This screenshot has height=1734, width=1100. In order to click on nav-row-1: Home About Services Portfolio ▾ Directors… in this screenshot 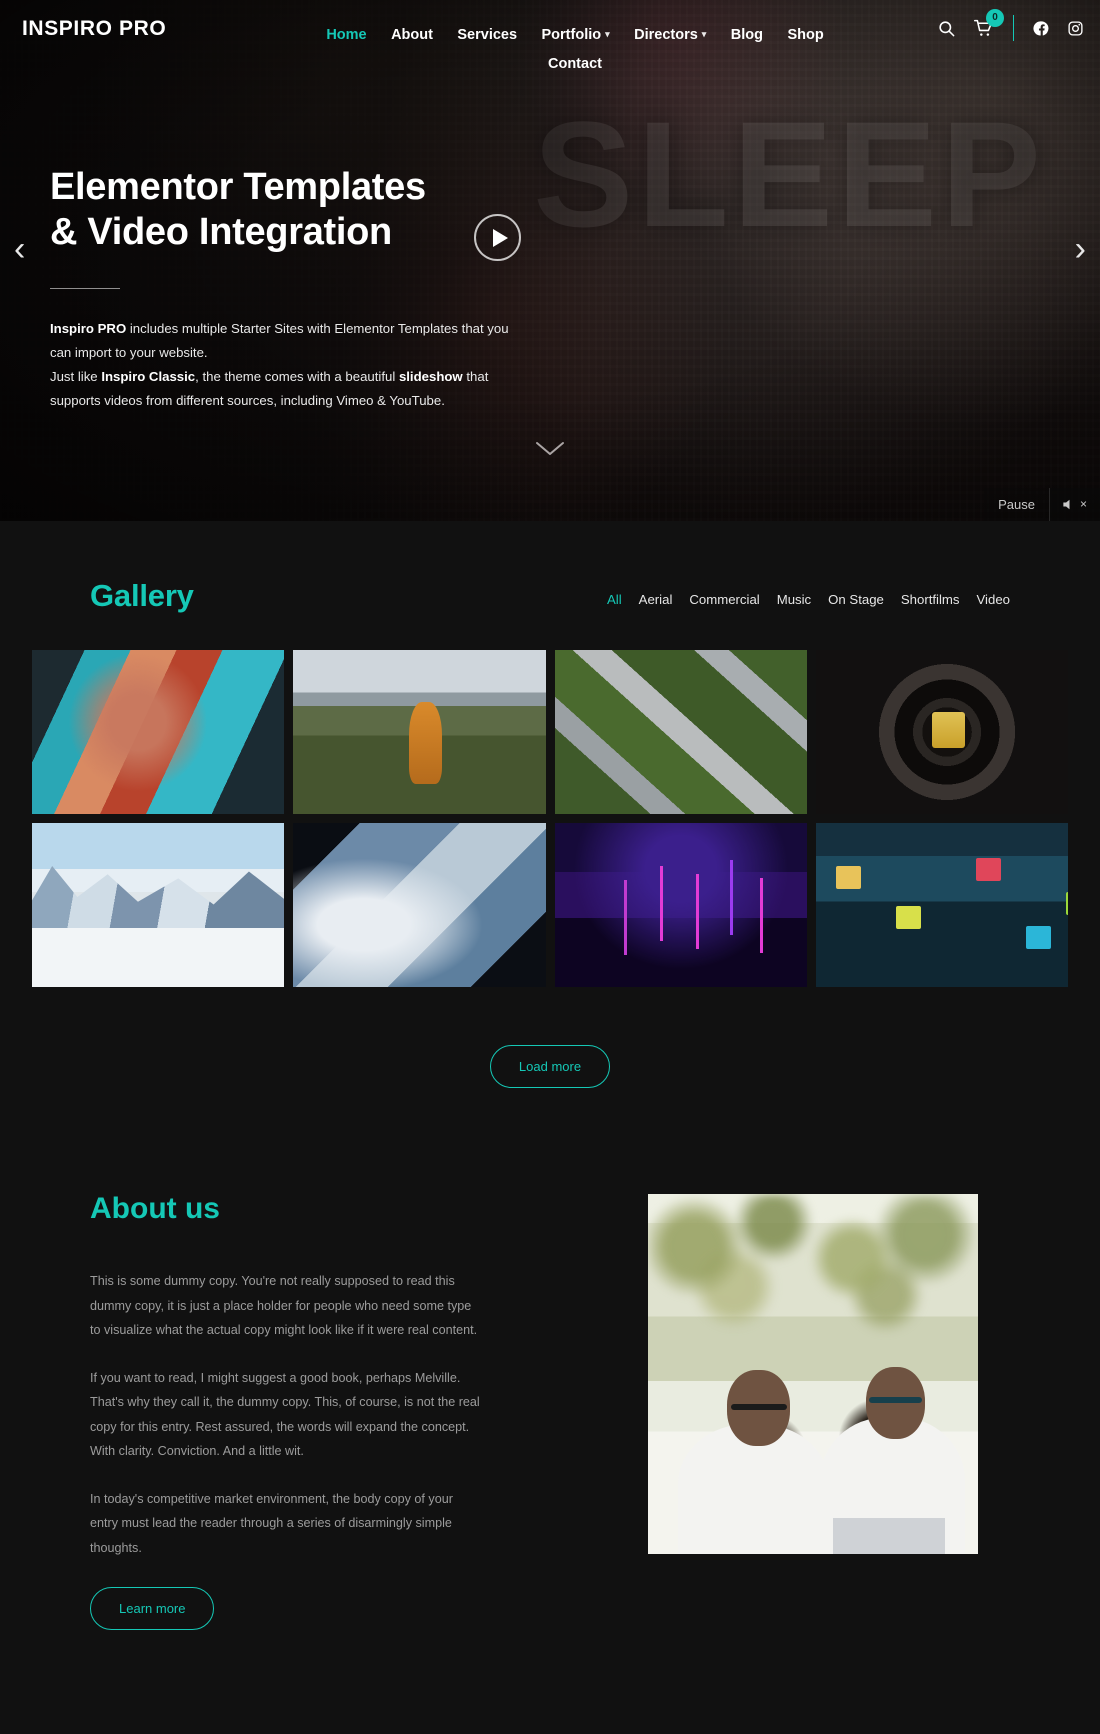, I will do `click(575, 34)`.